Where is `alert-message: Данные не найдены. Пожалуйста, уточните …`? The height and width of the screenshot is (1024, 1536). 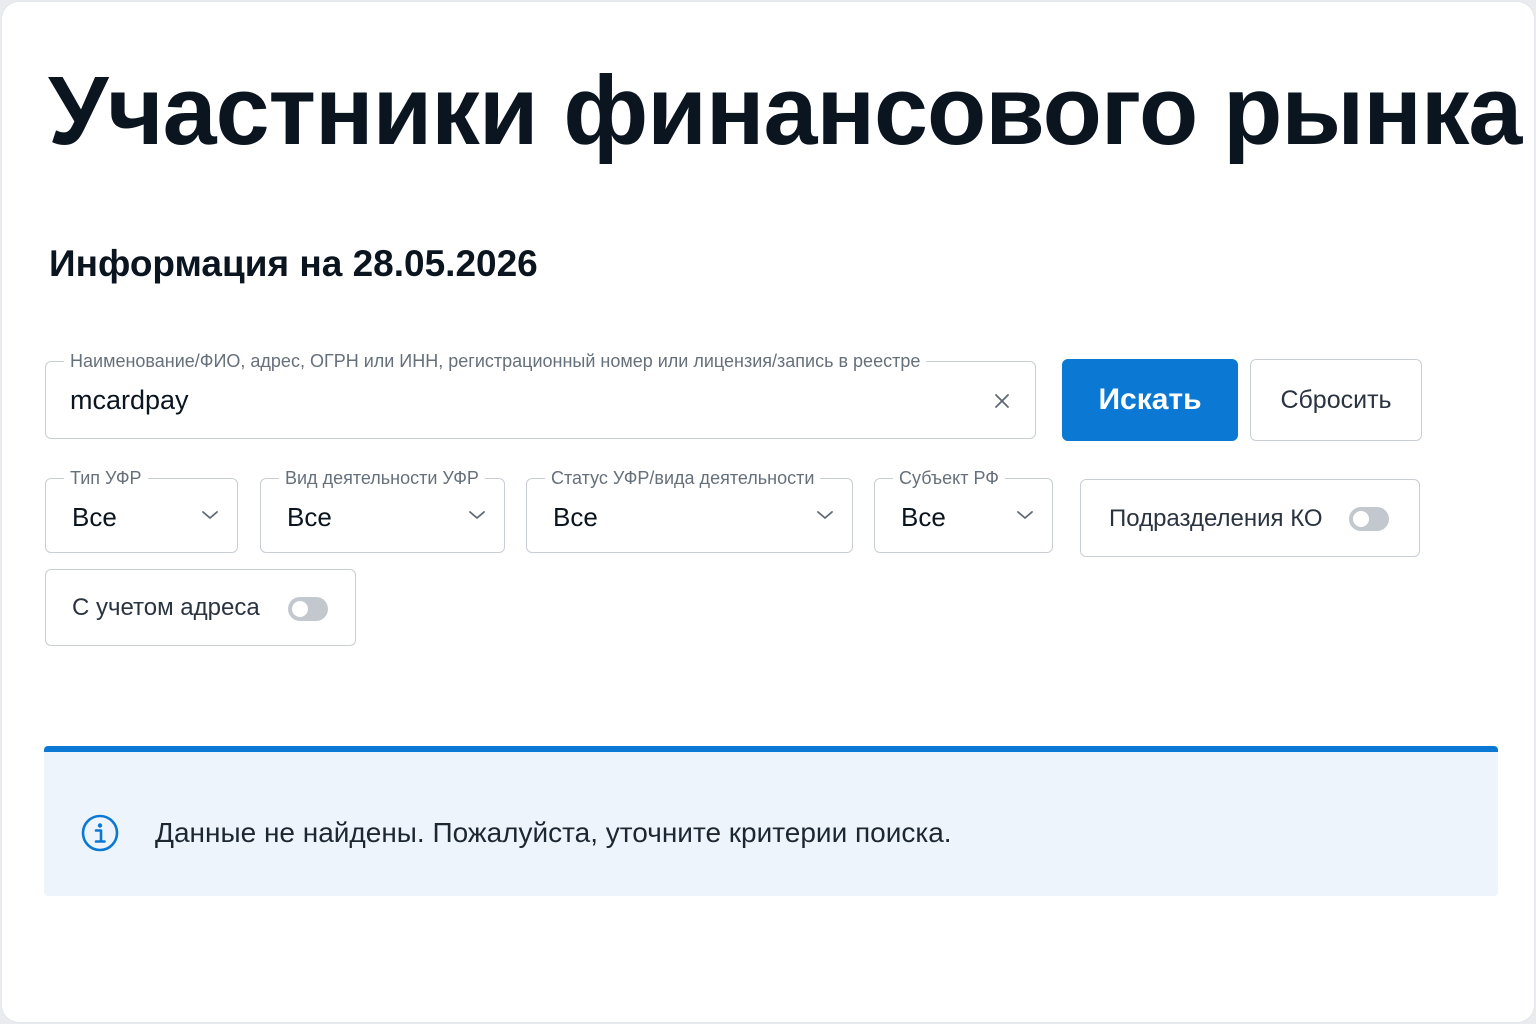
alert-message: Данные не найдены. Пожалуйста, уточните … is located at coordinates (553, 832).